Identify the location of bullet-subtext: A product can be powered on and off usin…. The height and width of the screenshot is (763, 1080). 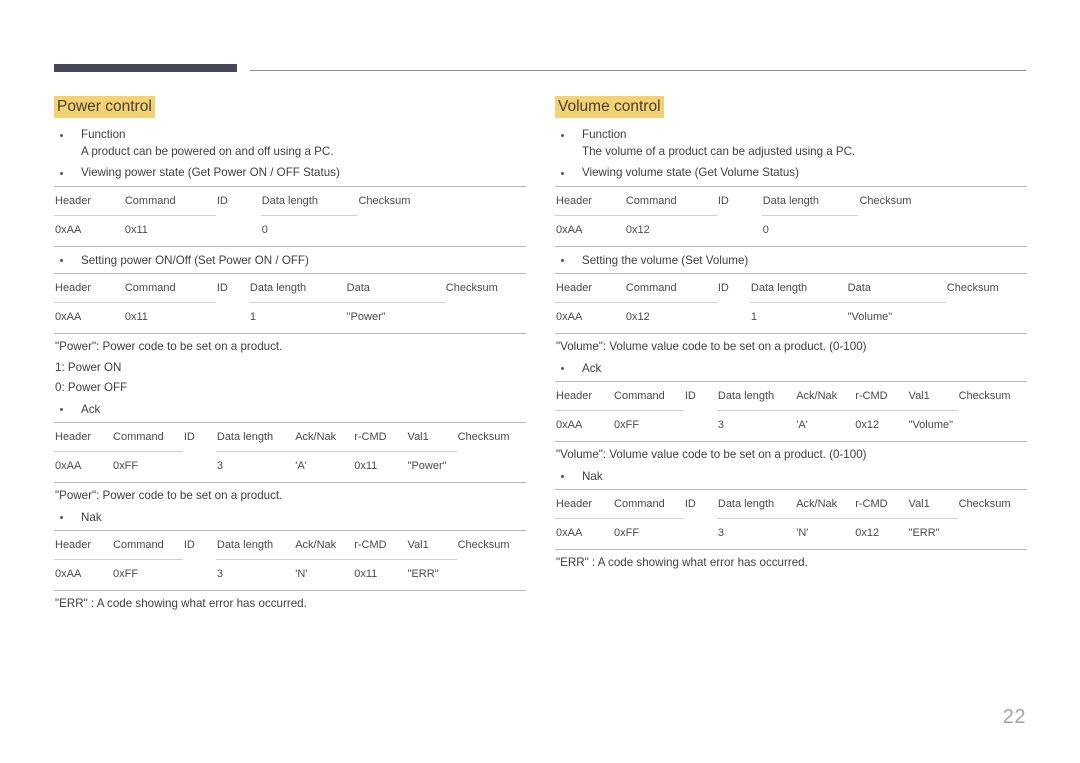
(207, 151).